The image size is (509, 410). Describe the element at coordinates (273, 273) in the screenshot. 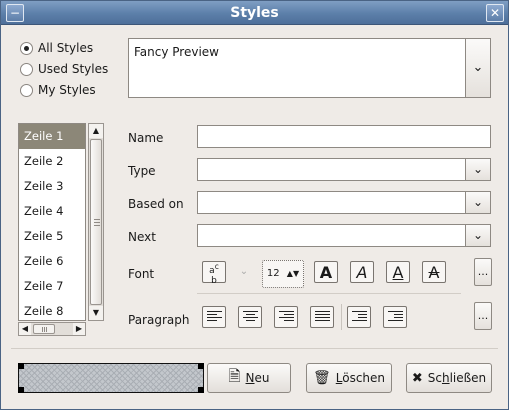

I see `font-size-value: 12` at that location.